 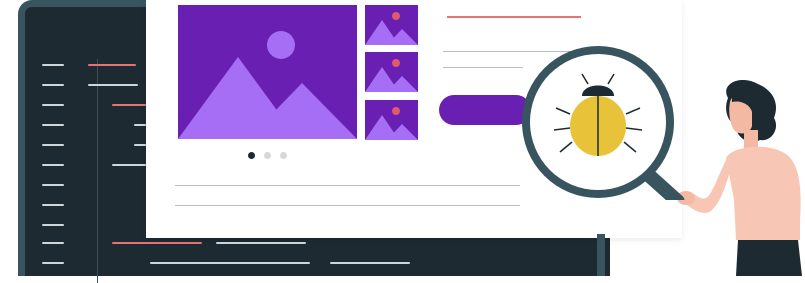 What do you see at coordinates (251, 155) in the screenshot?
I see `carousel-dot-active` at bounding box center [251, 155].